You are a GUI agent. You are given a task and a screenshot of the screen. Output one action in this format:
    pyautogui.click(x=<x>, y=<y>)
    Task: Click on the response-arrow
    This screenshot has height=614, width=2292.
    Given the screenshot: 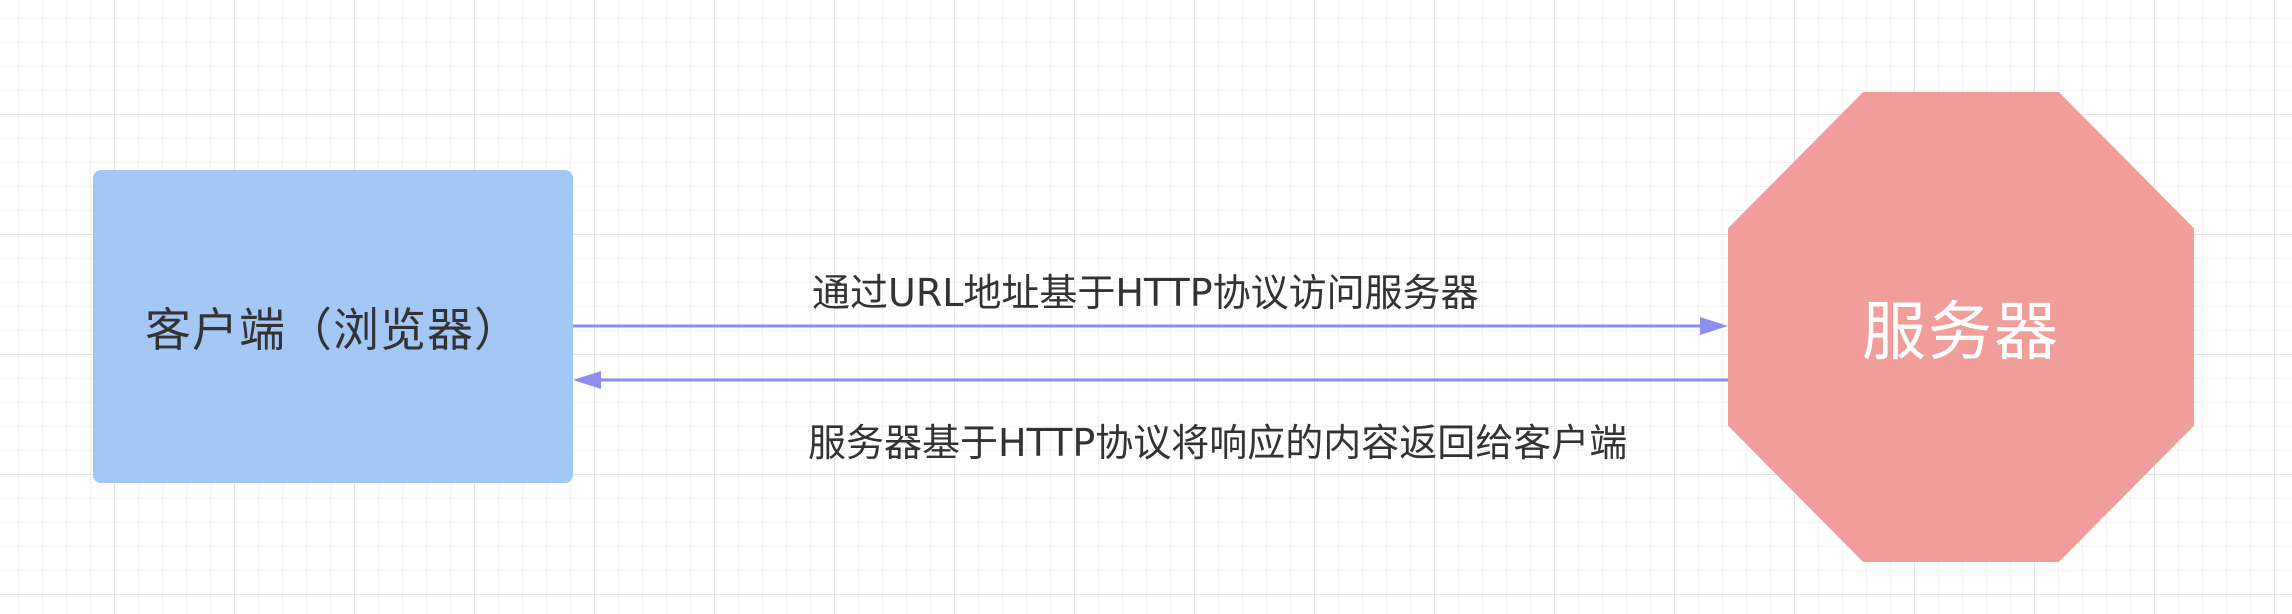 What is the action you would take?
    pyautogui.click(x=1150, y=380)
    